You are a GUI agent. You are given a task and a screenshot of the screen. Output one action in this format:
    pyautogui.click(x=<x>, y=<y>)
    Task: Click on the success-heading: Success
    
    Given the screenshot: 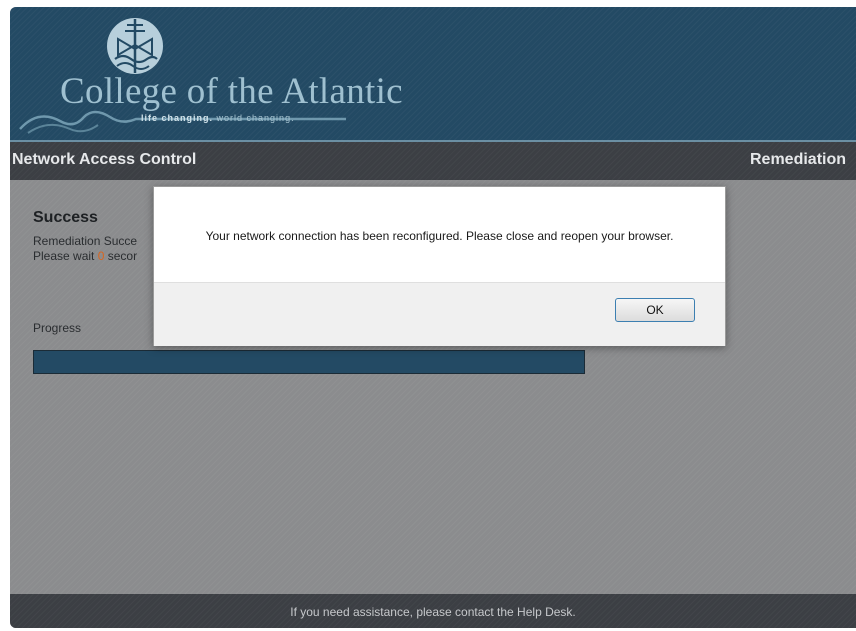 What is the action you would take?
    pyautogui.click(x=65, y=217)
    